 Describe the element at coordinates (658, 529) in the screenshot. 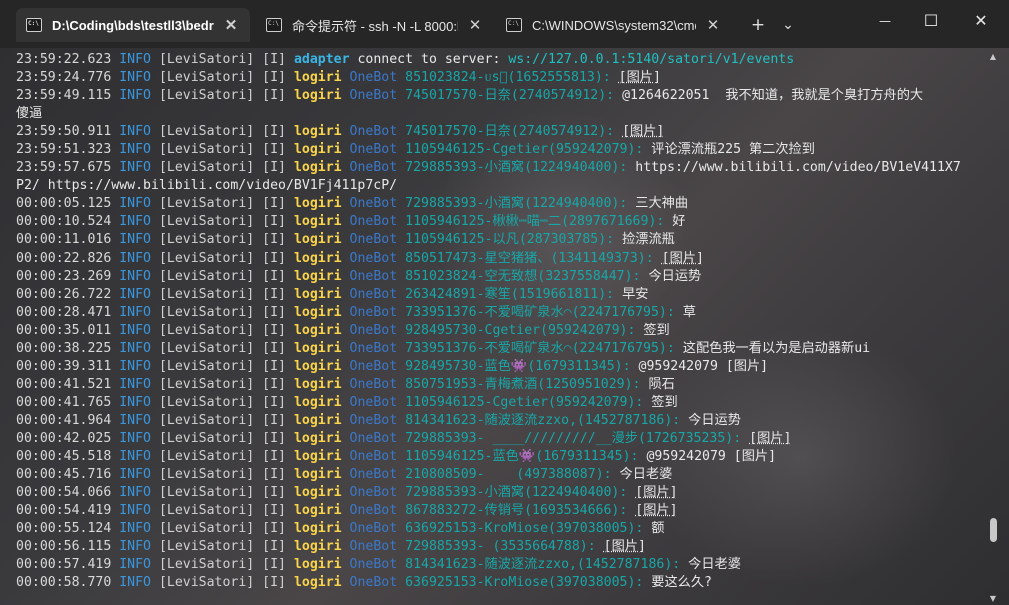

I see `log-message: 额` at that location.